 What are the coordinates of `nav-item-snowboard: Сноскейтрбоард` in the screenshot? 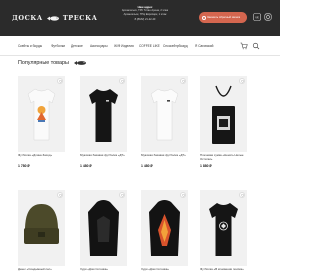 It's located at (175, 46).